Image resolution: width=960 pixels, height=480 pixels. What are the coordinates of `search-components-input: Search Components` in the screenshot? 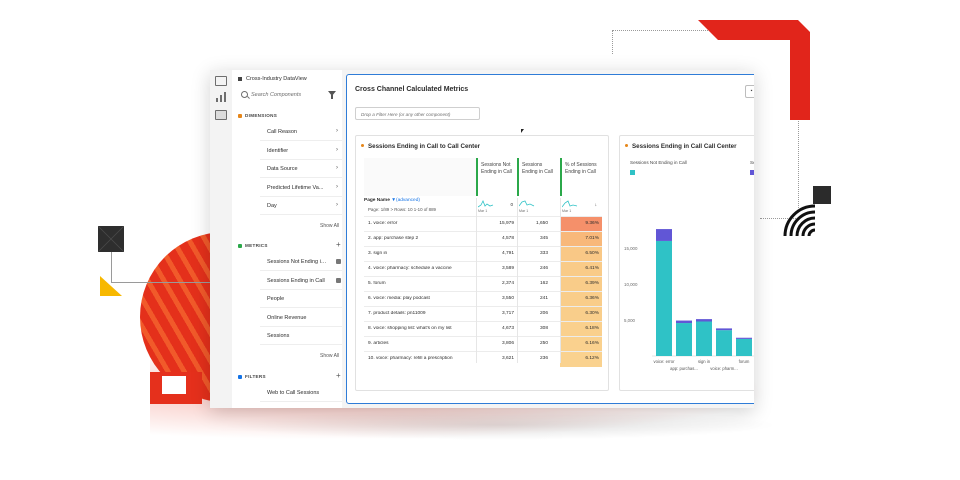 It's located at (287, 96).